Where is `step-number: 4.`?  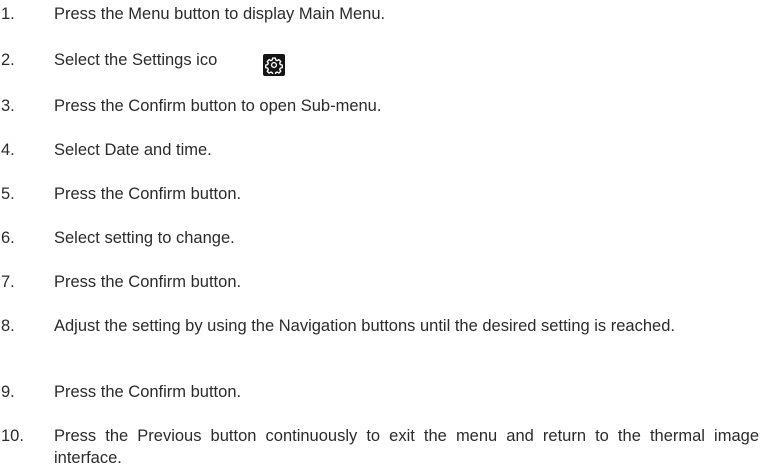
step-number: 4. is located at coordinates (8, 150).